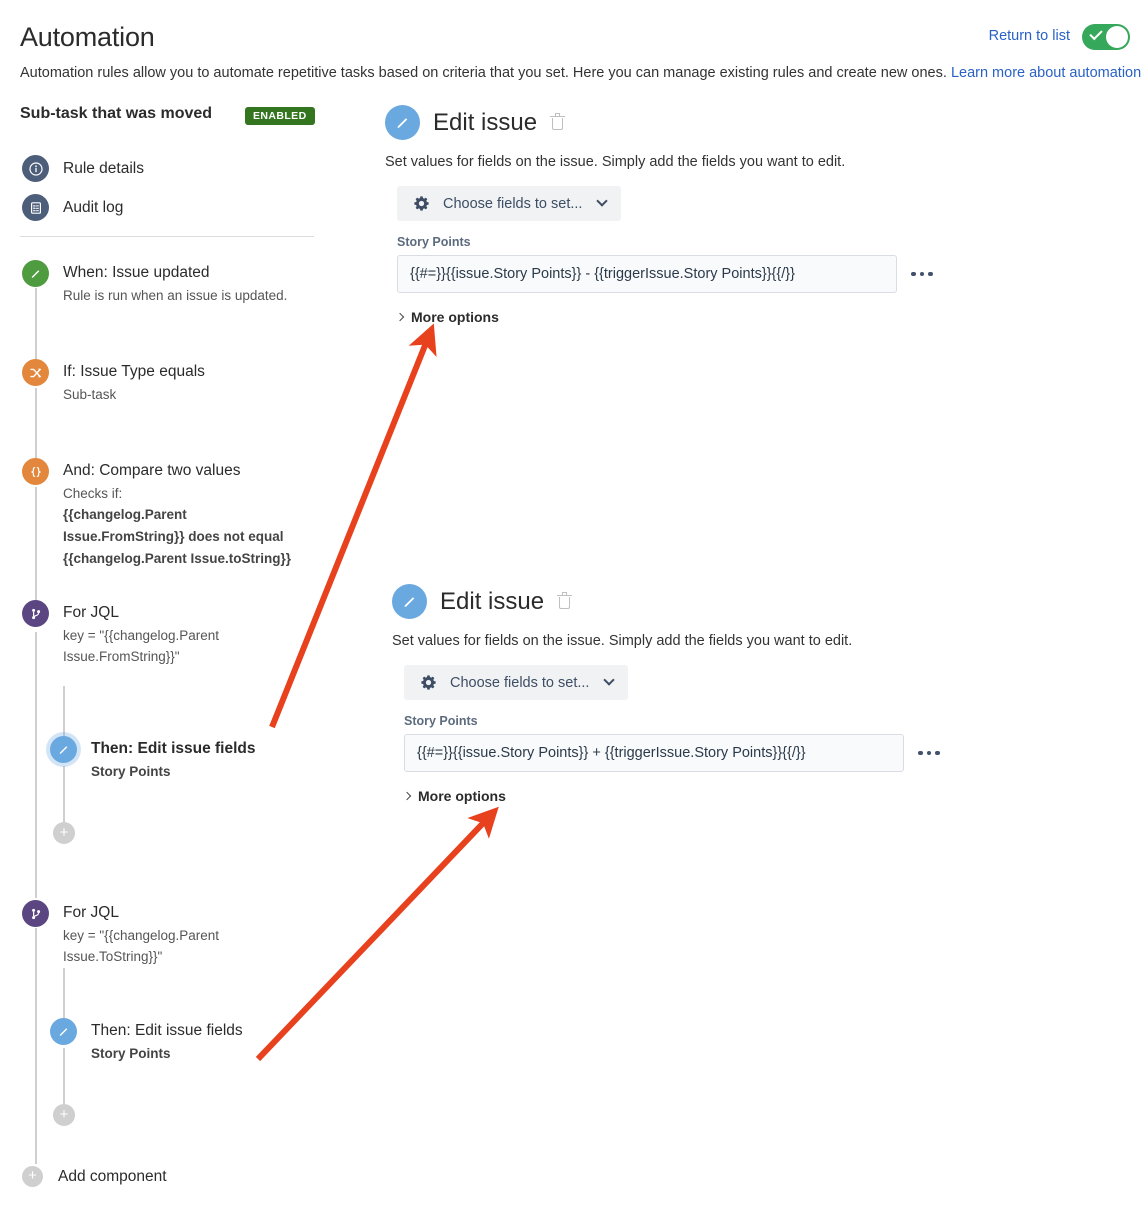 The width and height of the screenshot is (1148, 1223). I want to click on rule-name: Sub-task that was moved, so click(116, 113).